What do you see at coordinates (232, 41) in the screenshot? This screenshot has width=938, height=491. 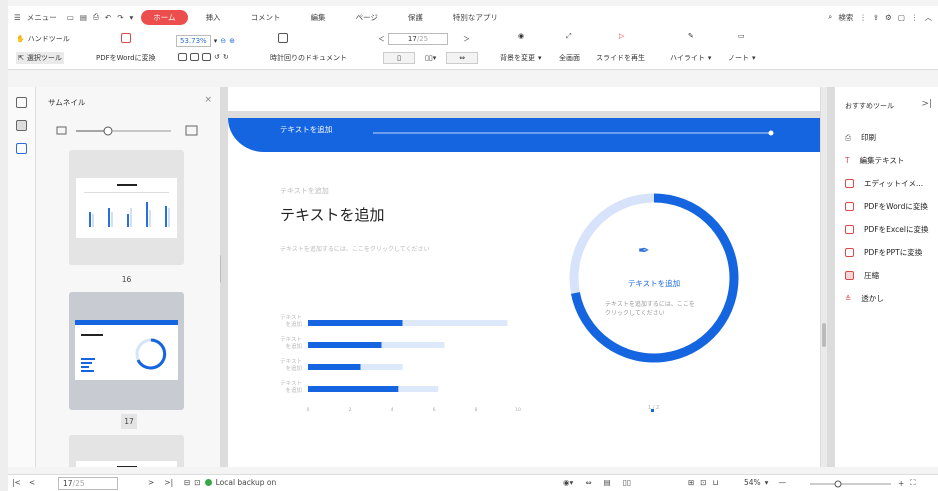 I see `zoom-in-icon: ⊕` at bounding box center [232, 41].